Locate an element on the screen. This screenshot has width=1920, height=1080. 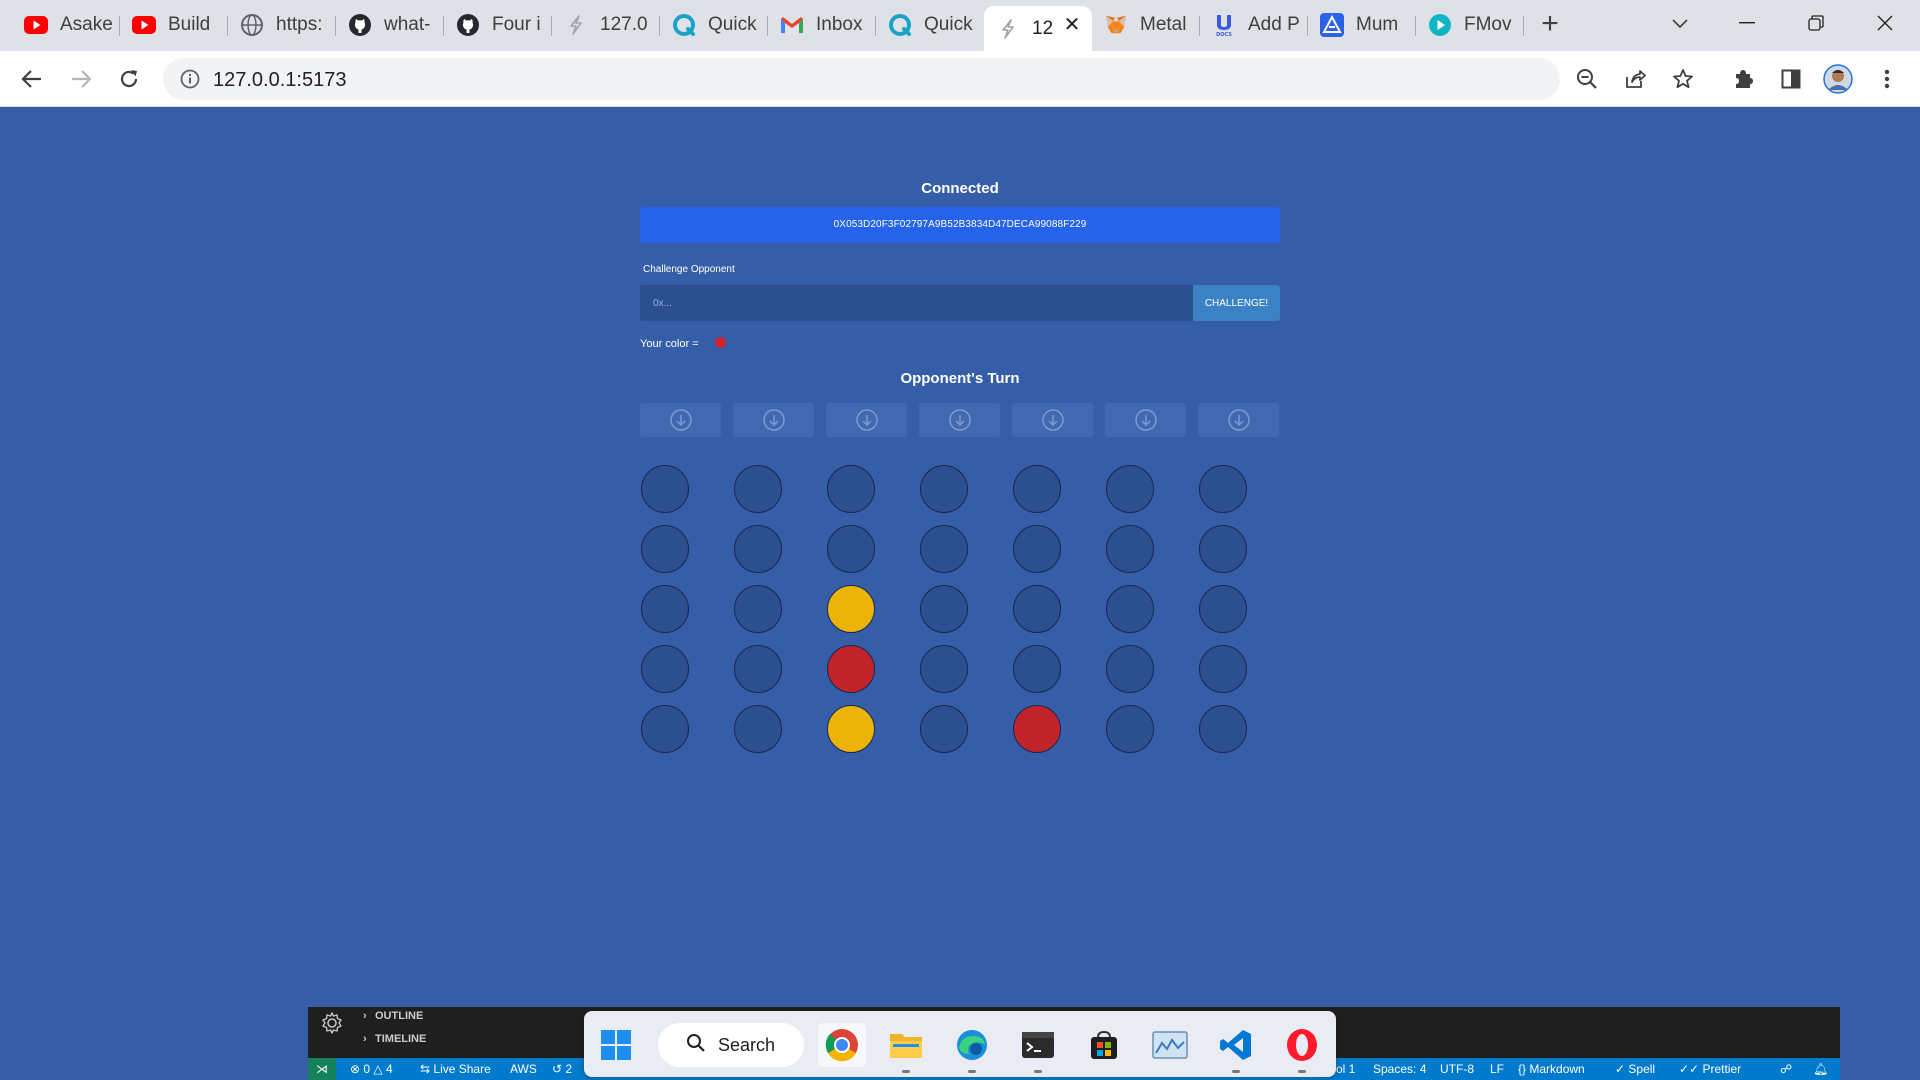
encoding-status: UTF-8 is located at coordinates (1457, 1069).